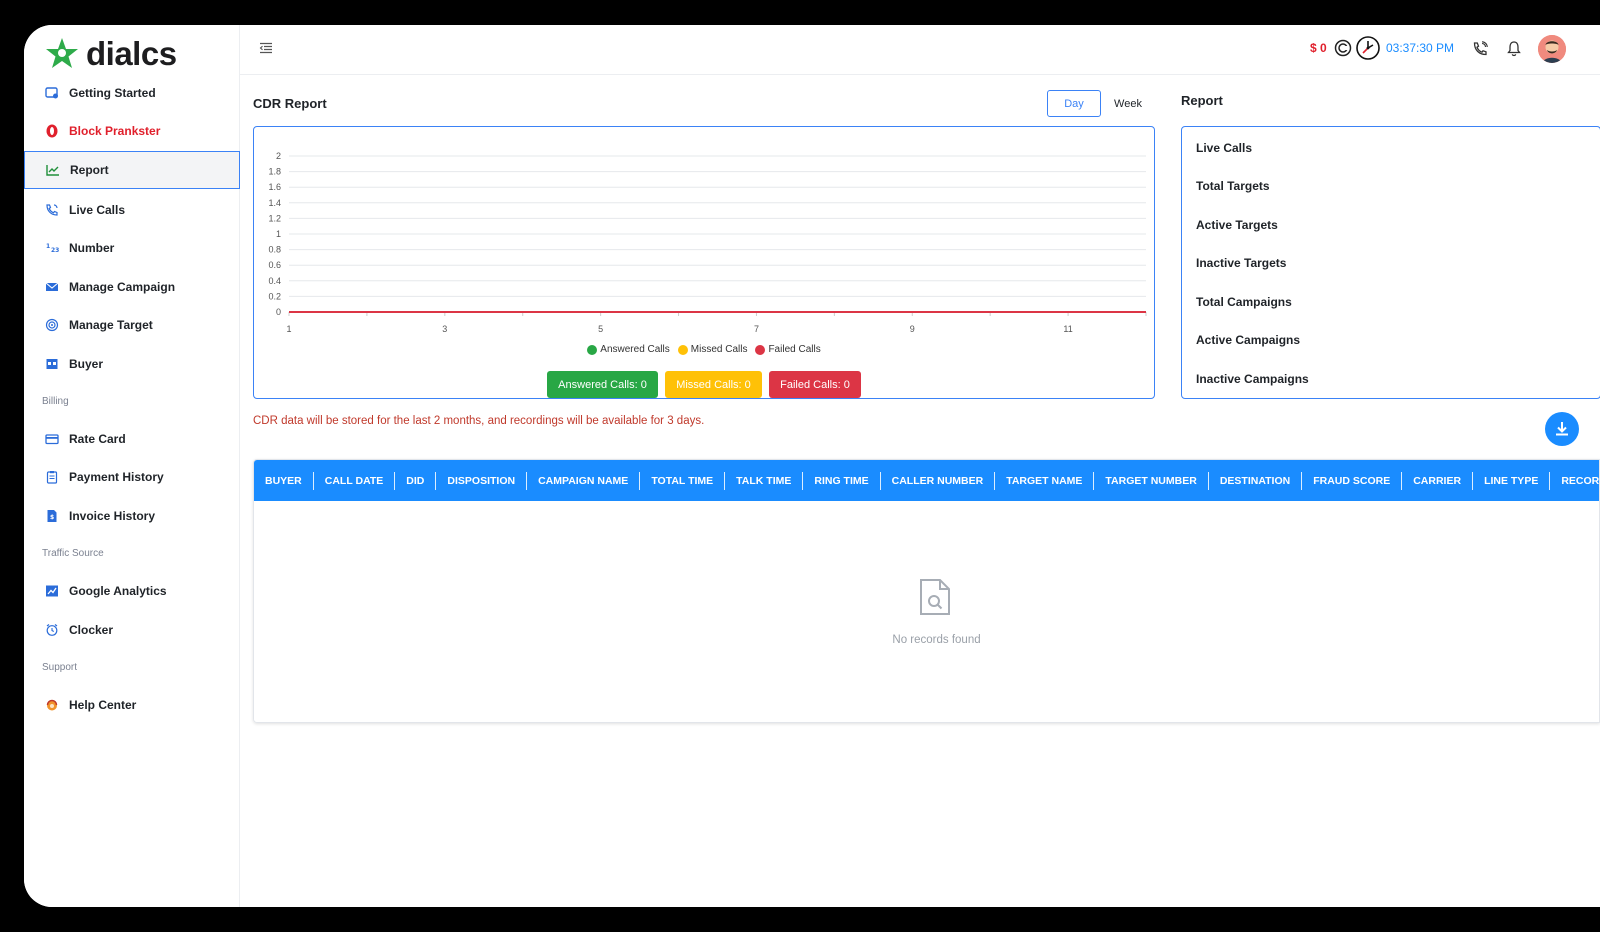  I want to click on envelope-icon, so click(52, 287).